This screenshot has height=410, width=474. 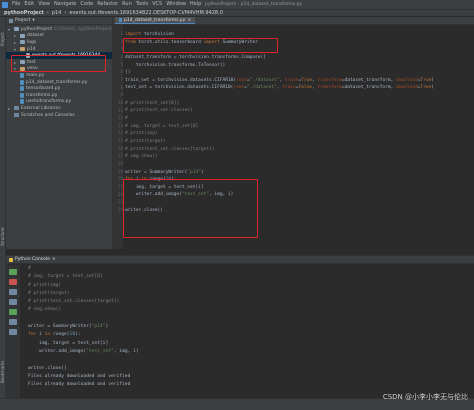 I want to click on code-line: writer.close(), so click(x=299, y=211).